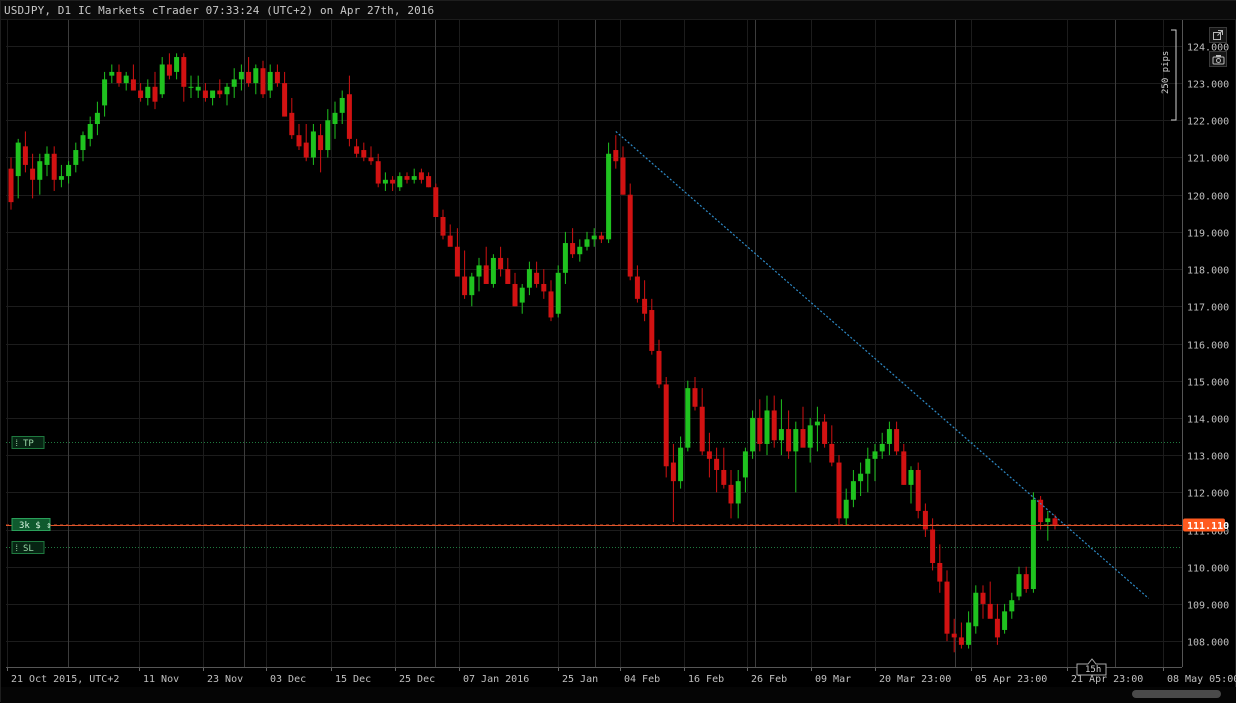 The height and width of the screenshot is (703, 1236). What do you see at coordinates (1176, 694) in the screenshot?
I see `horizontal-scrollbar-thumb` at bounding box center [1176, 694].